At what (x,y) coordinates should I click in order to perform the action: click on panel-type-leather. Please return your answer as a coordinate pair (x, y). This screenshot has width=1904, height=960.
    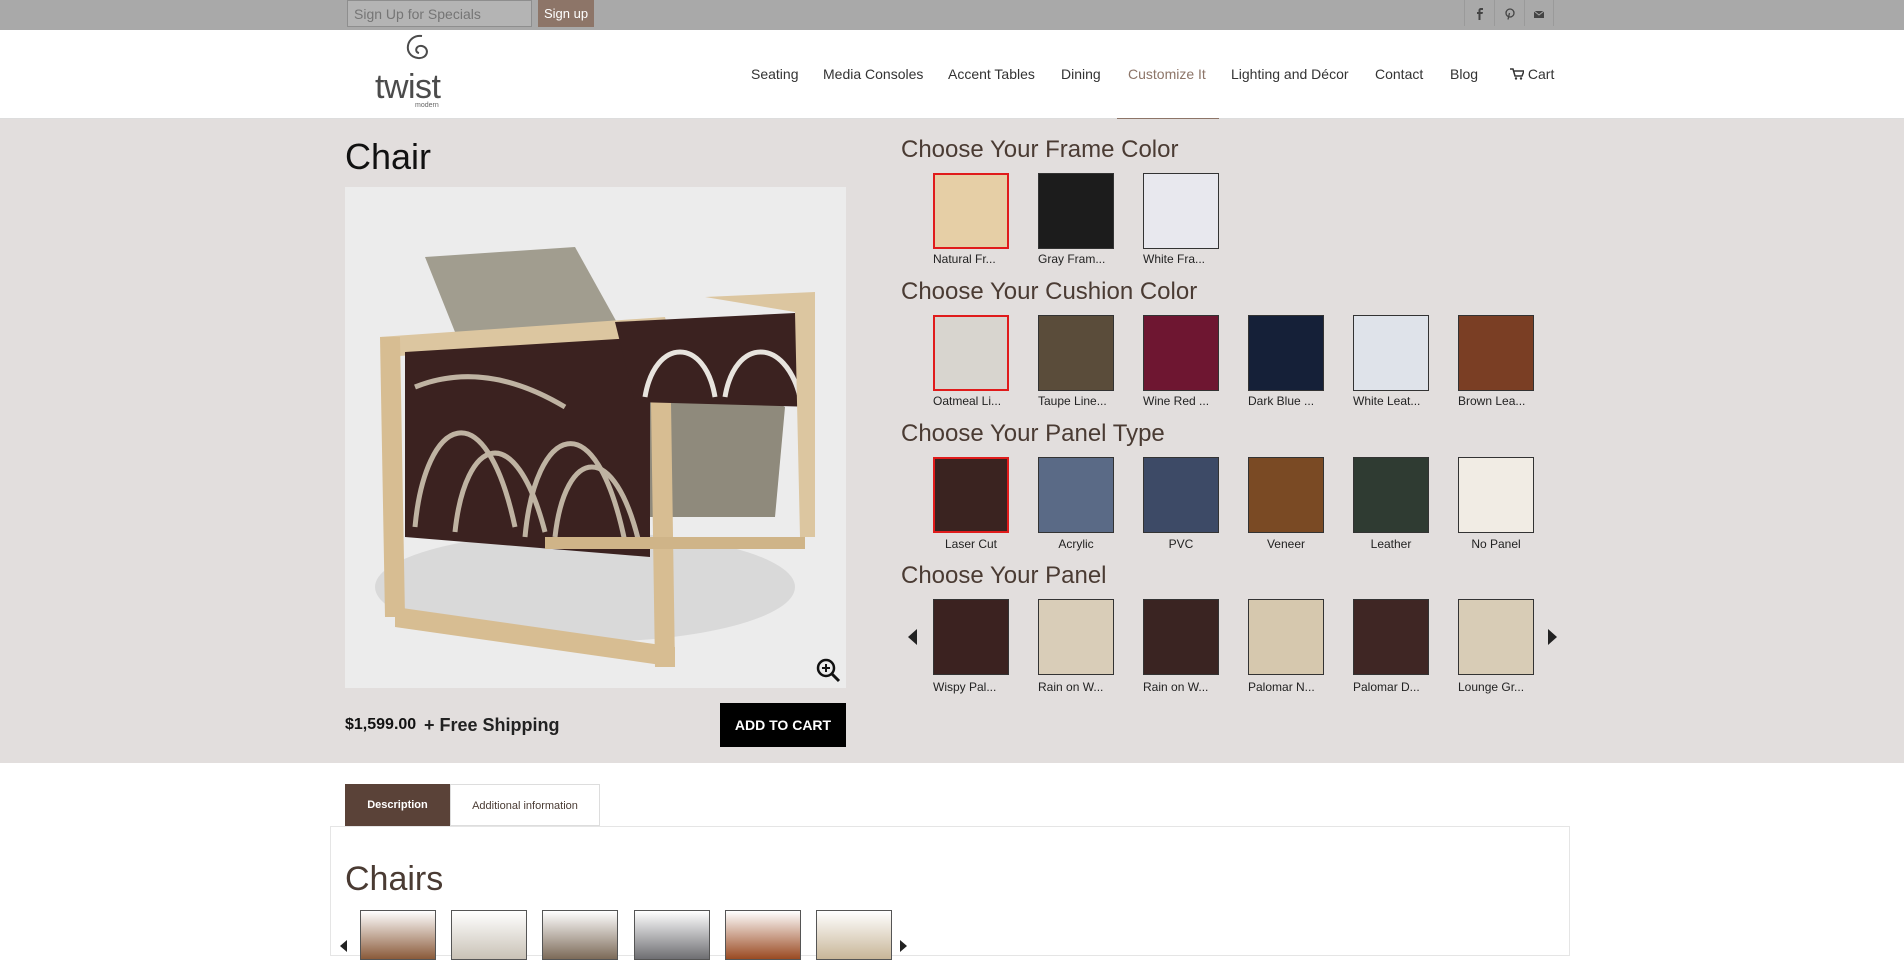
    Looking at the image, I should click on (1391, 495).